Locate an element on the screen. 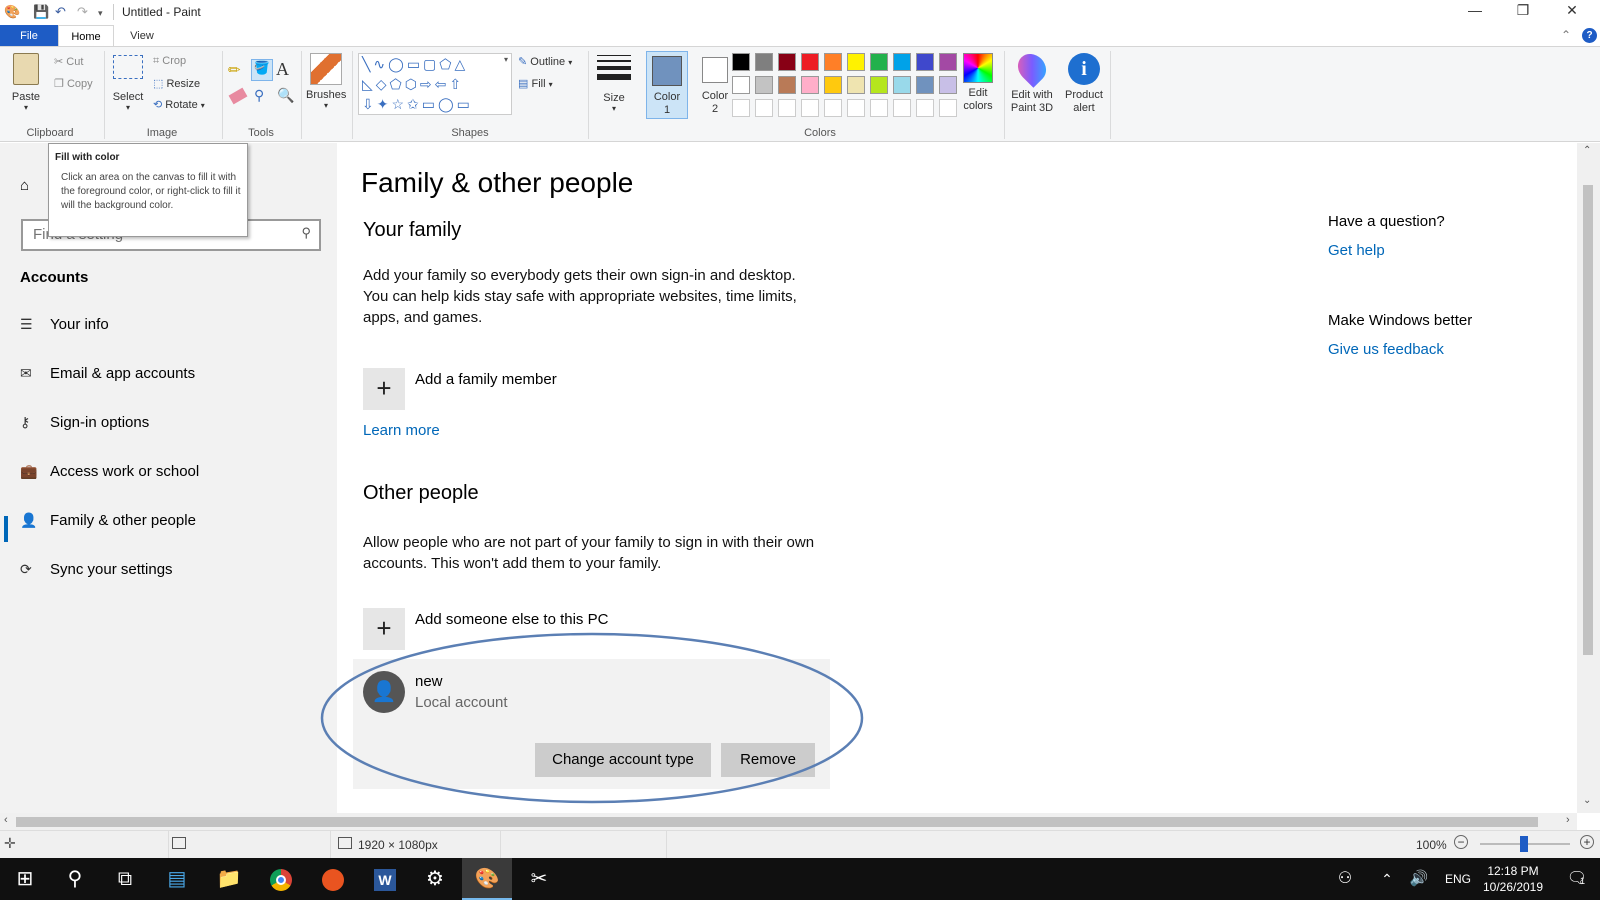 The image size is (1600, 900). chevron-down-icon: ▾ is located at coordinates (506, 59).